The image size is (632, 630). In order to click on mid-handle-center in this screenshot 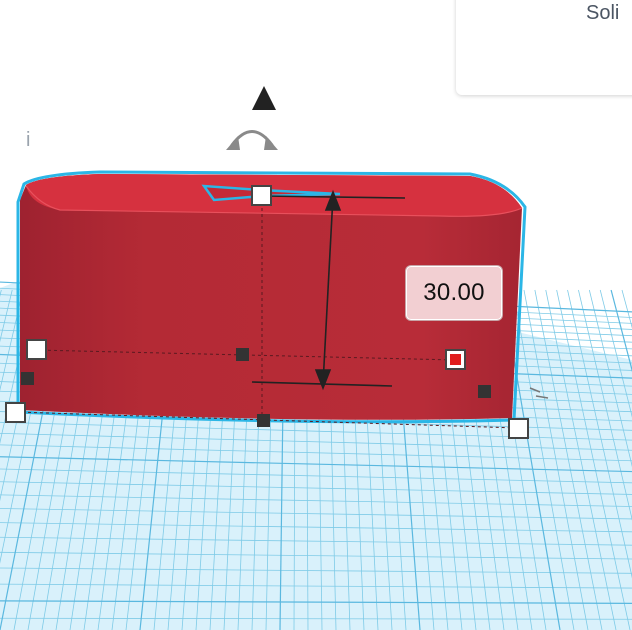, I will do `click(242, 354)`.